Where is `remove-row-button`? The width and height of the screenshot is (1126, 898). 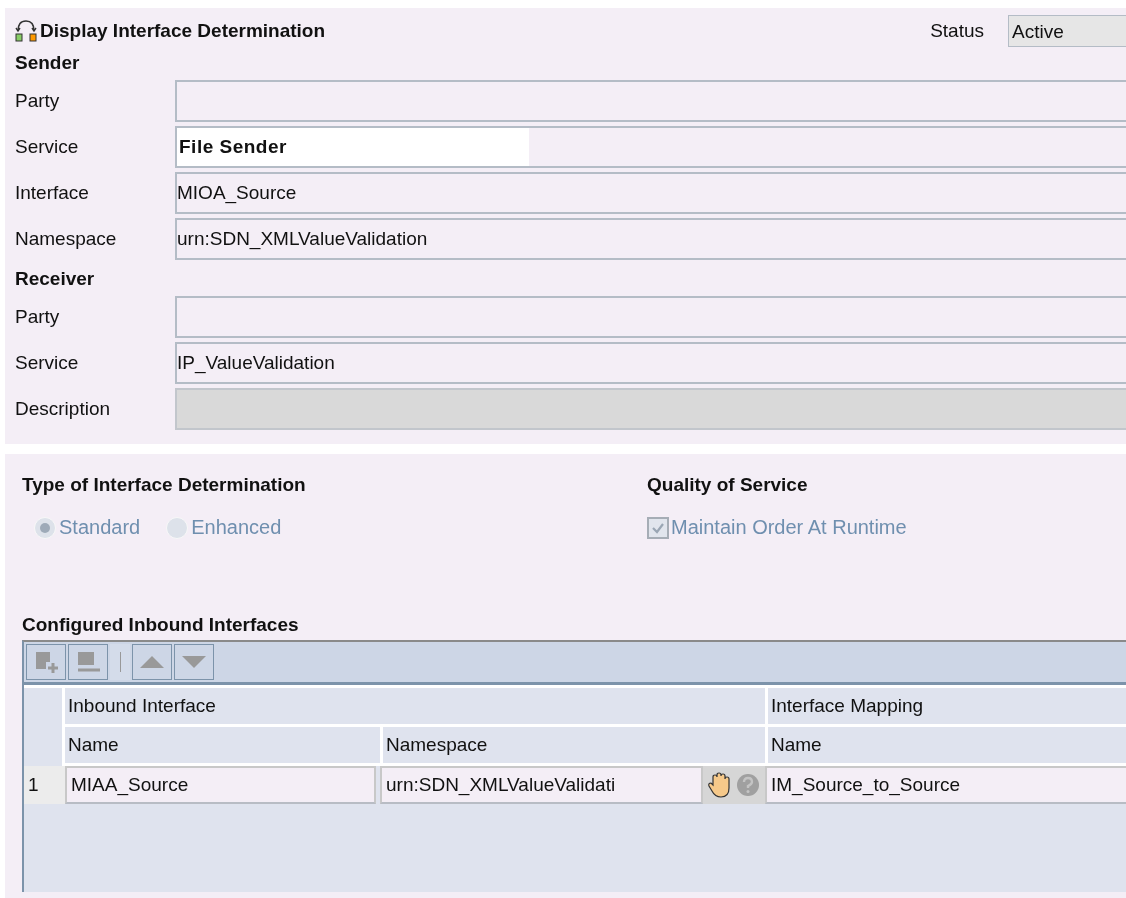 remove-row-button is located at coordinates (88, 662).